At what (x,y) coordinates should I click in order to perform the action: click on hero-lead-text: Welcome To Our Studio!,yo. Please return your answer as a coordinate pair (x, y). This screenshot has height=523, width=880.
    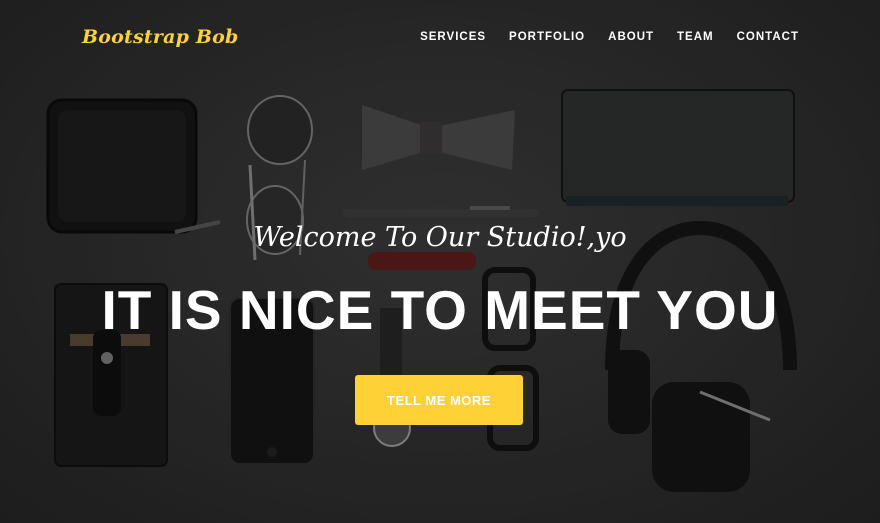
    Looking at the image, I should click on (440, 237).